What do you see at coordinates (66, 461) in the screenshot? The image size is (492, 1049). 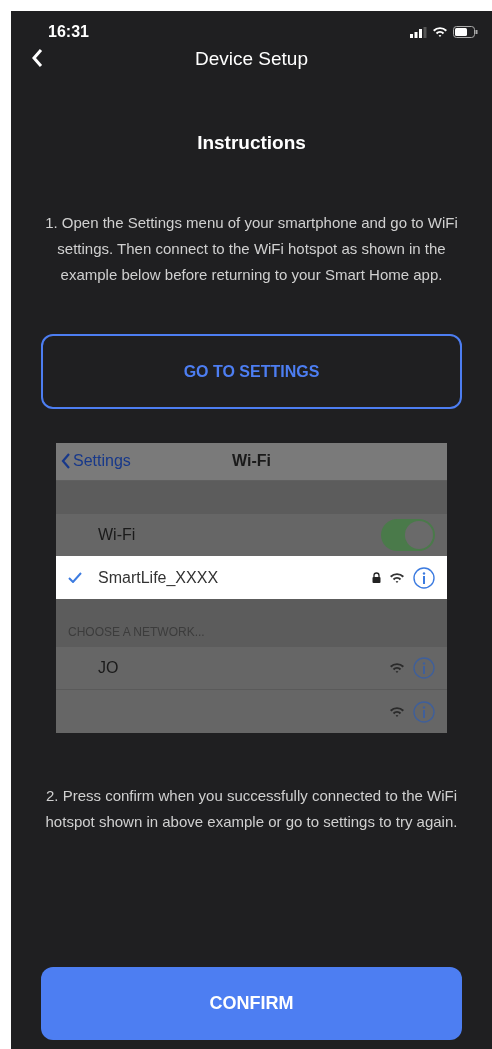 I see `chevron-left-icon` at bounding box center [66, 461].